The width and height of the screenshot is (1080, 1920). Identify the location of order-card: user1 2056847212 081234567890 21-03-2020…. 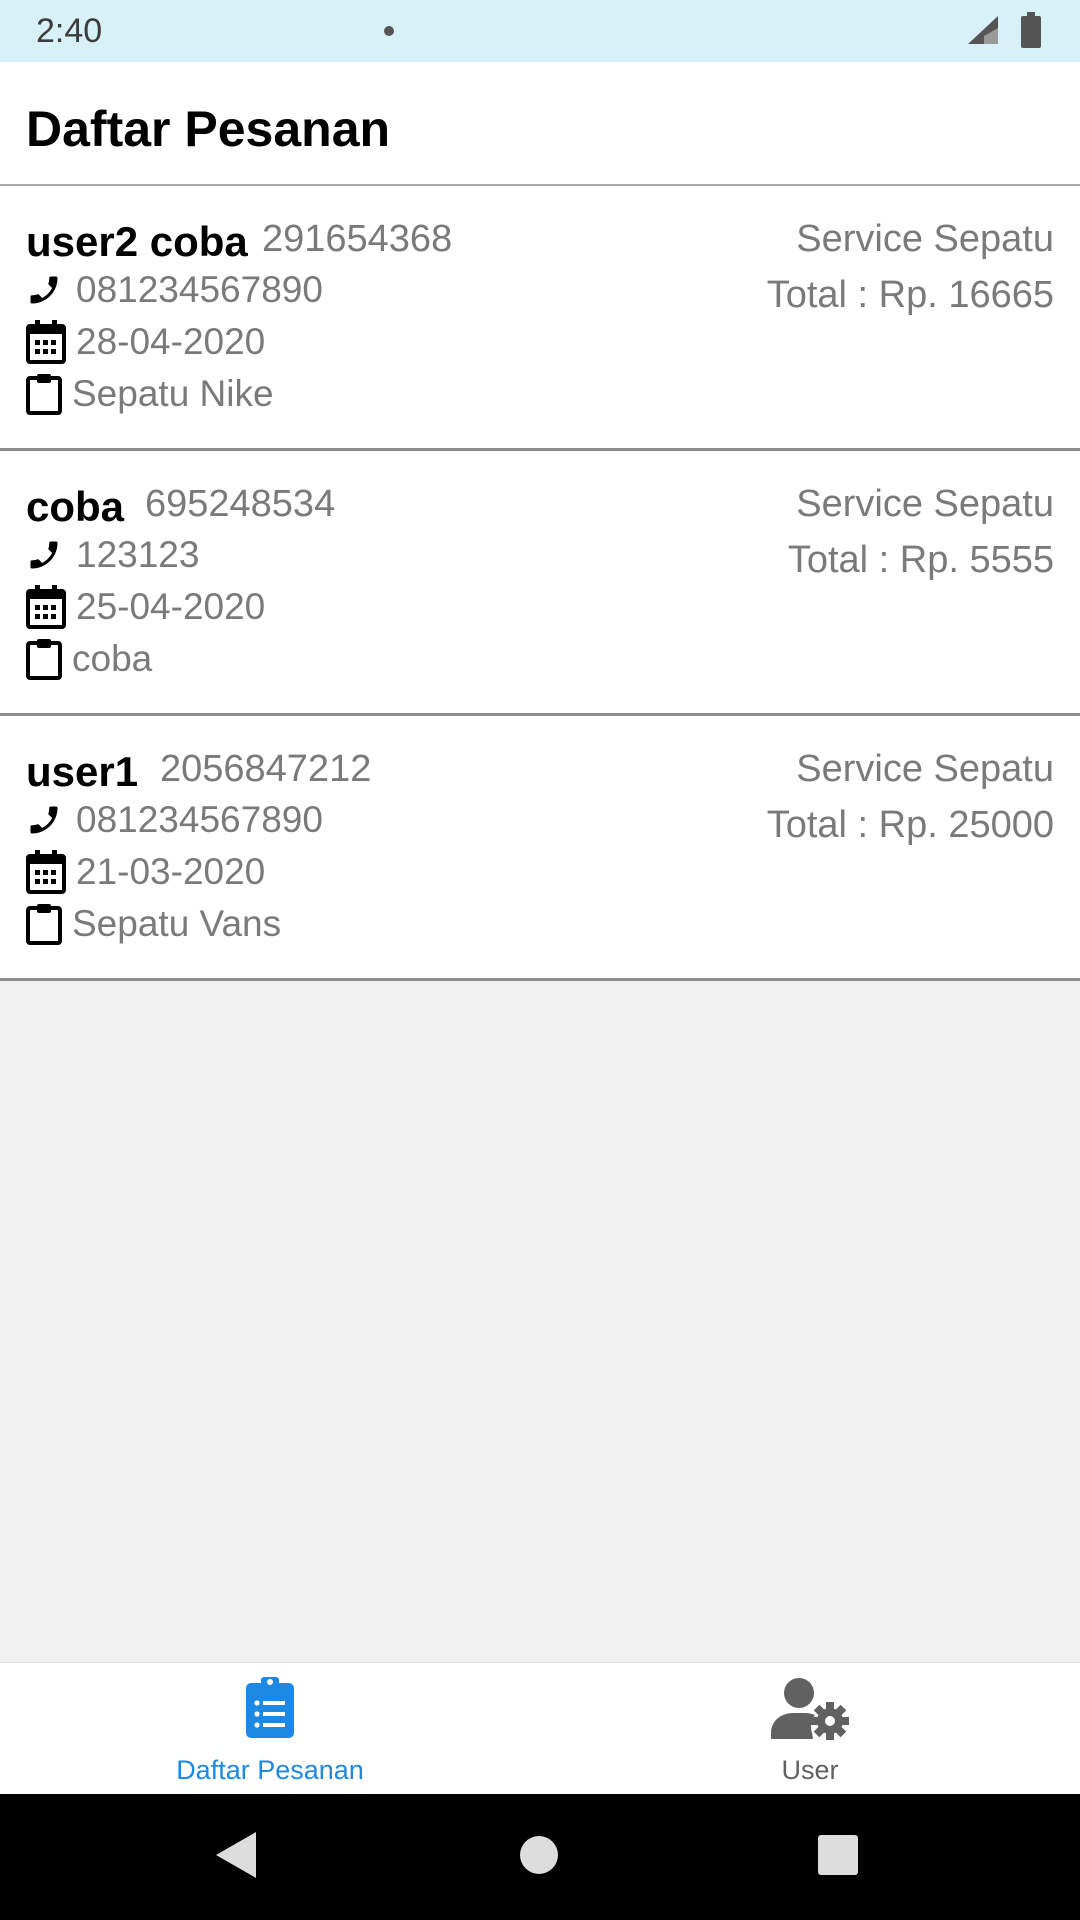
(540, 848).